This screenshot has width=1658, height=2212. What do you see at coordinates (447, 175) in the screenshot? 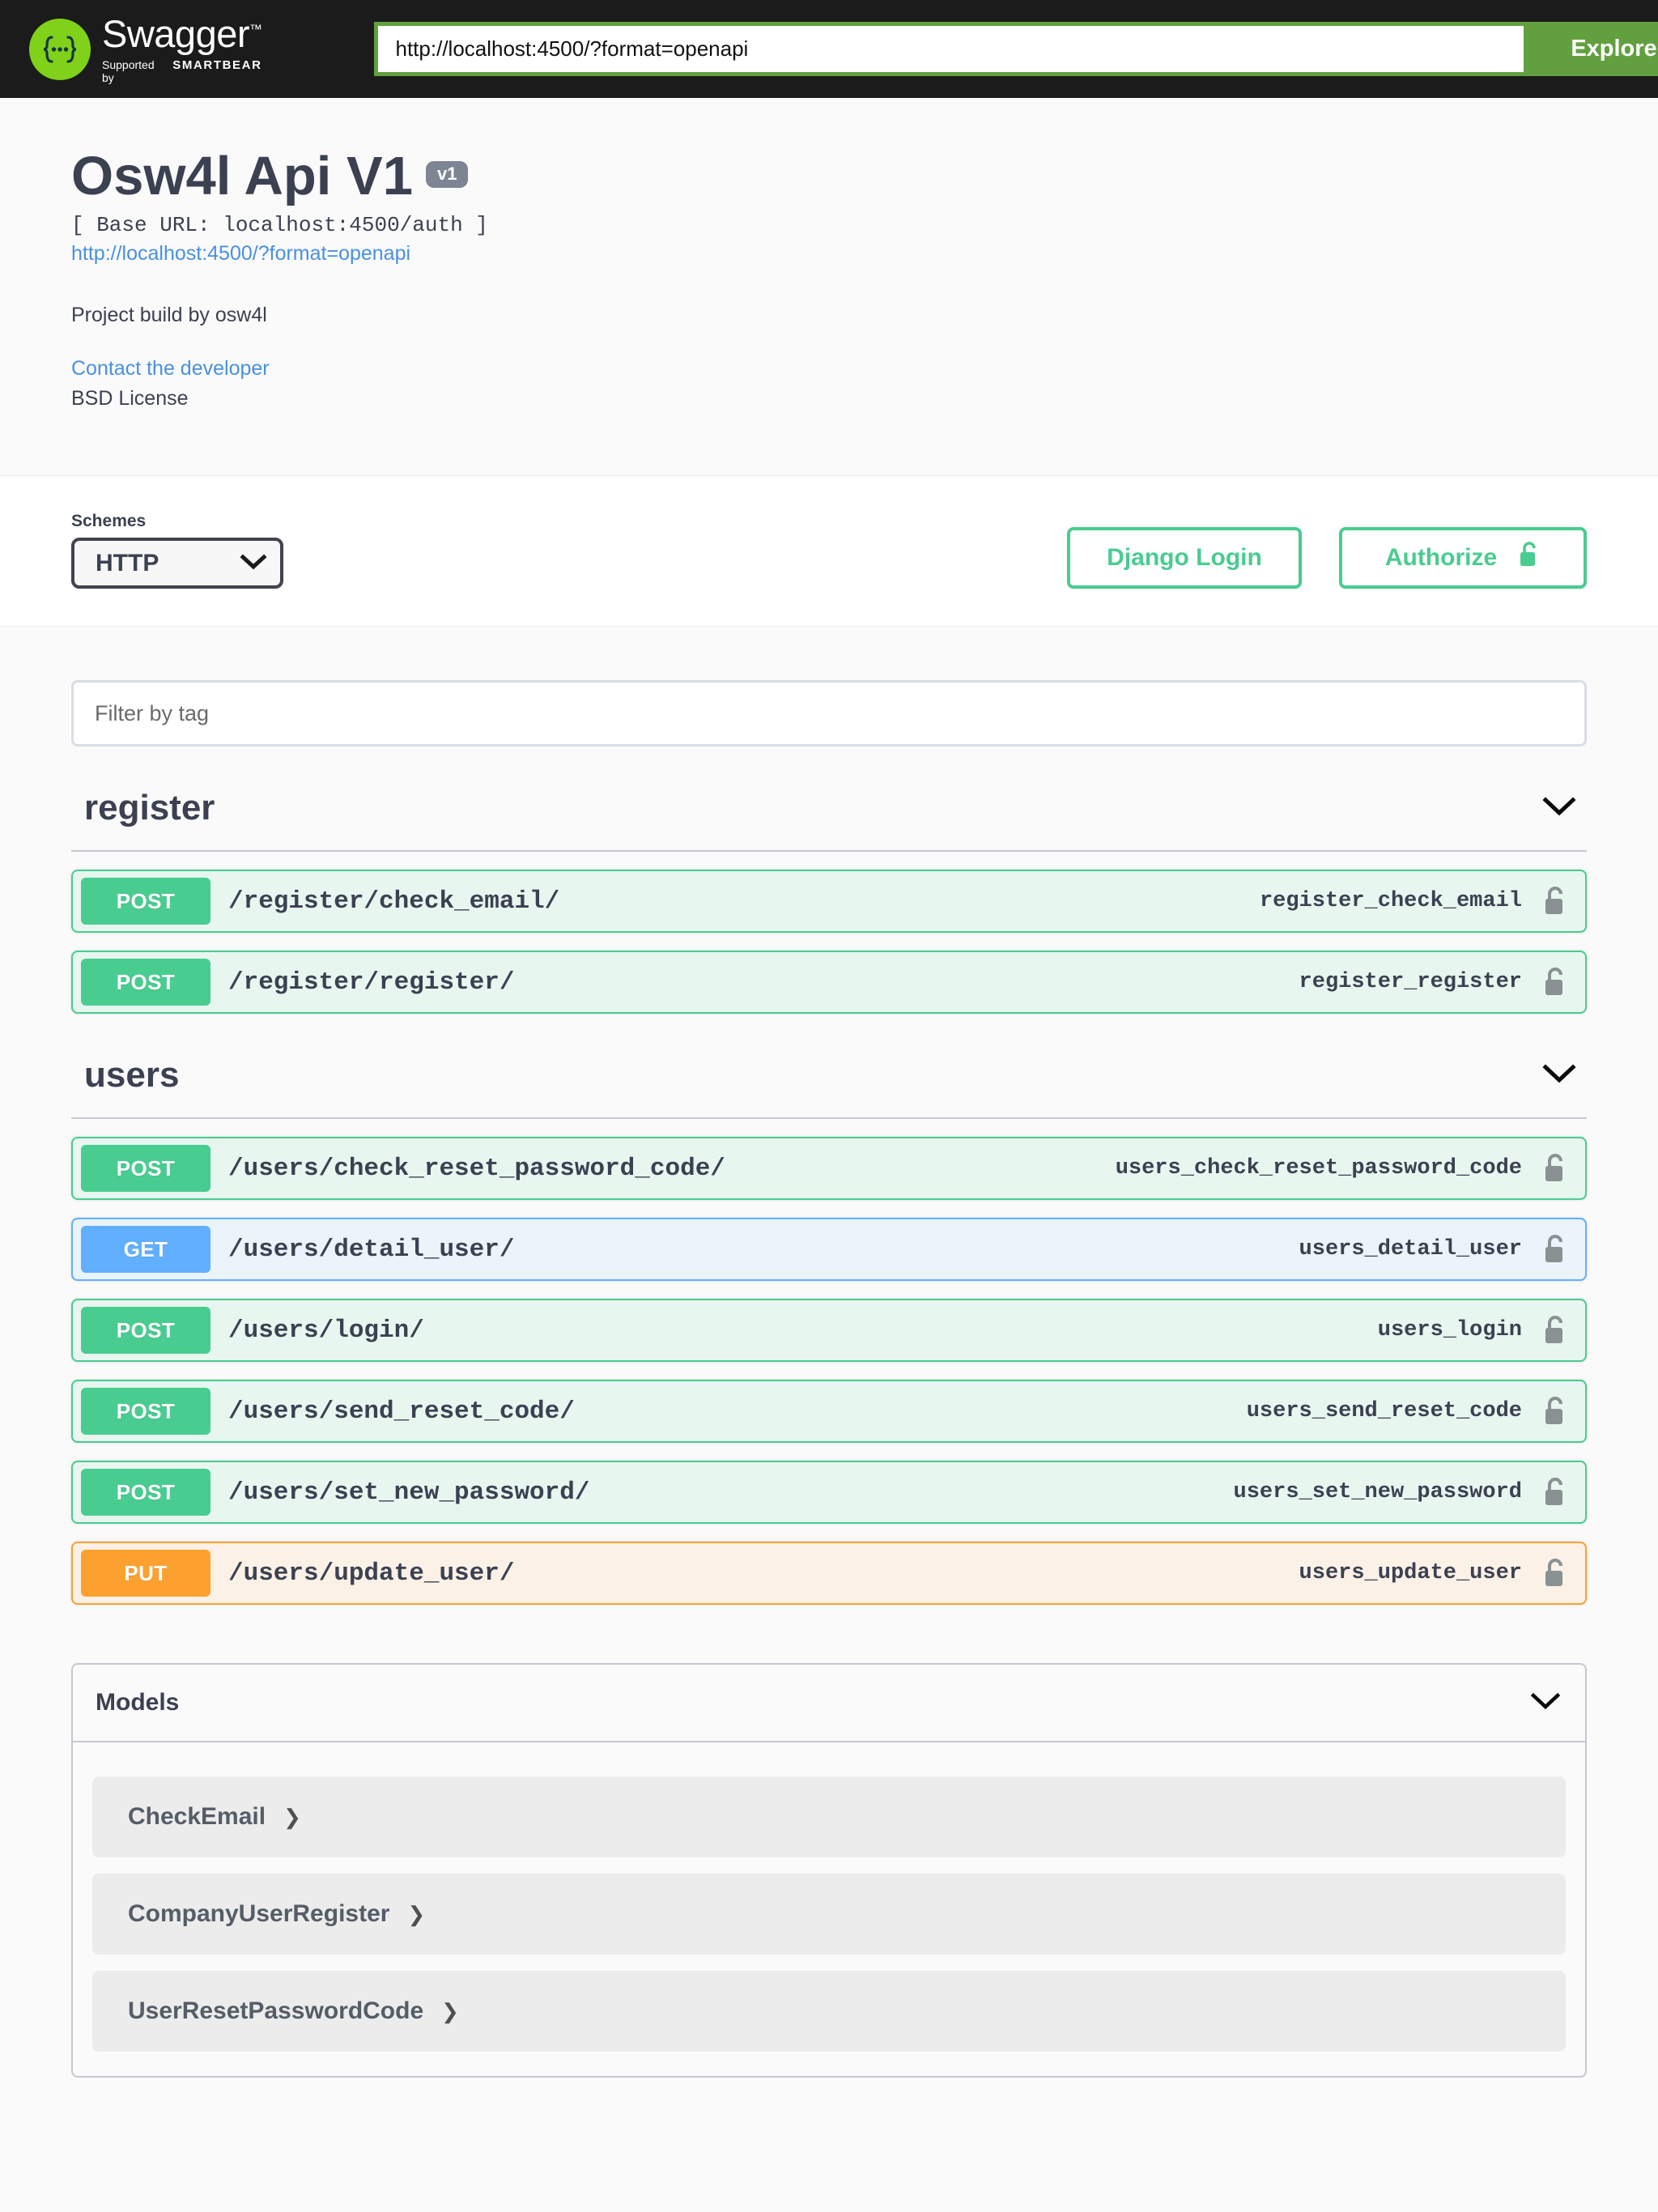
I see `version-badge: v1` at bounding box center [447, 175].